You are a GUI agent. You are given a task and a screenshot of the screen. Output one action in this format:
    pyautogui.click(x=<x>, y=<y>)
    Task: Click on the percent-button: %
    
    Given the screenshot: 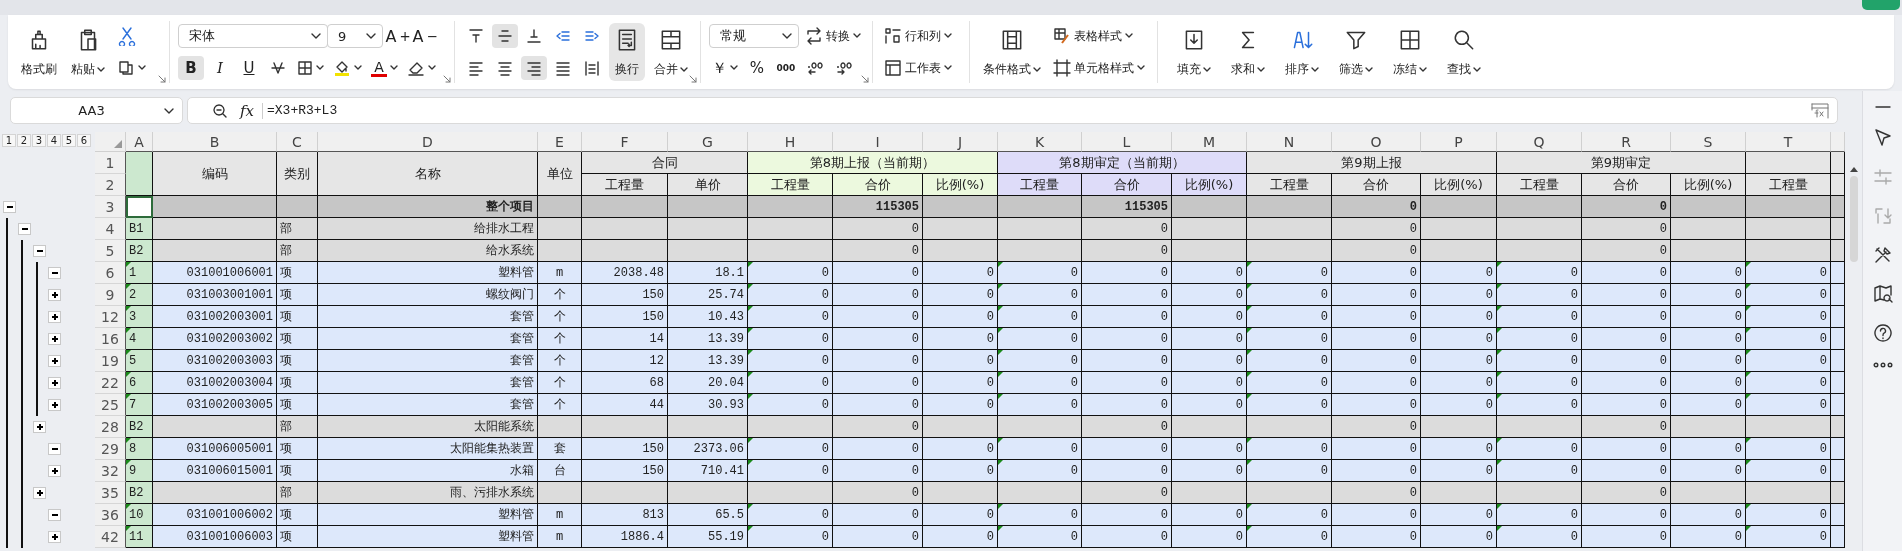 What is the action you would take?
    pyautogui.click(x=757, y=68)
    